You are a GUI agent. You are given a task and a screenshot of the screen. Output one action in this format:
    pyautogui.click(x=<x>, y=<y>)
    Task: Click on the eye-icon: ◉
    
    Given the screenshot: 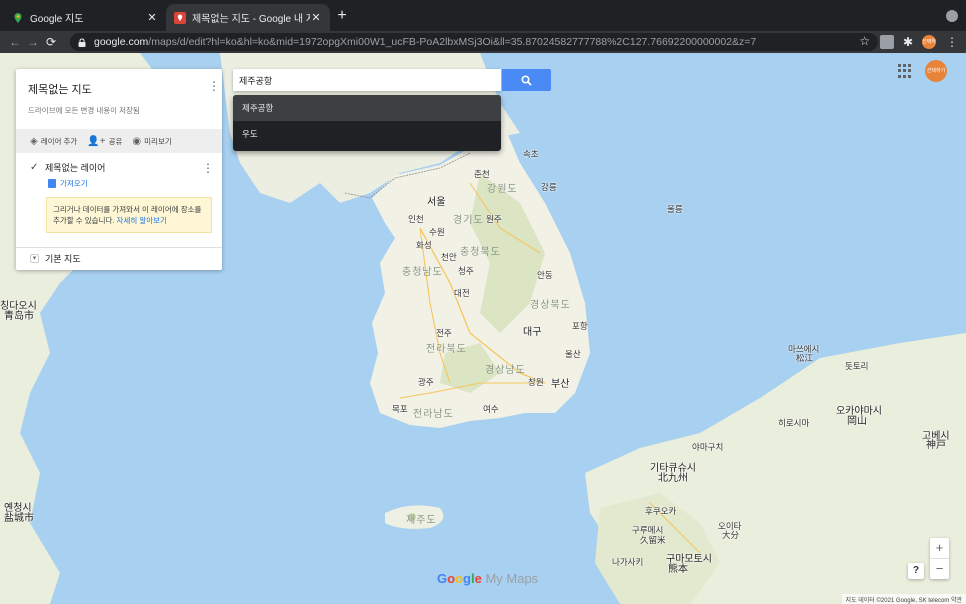 What is the action you would take?
    pyautogui.click(x=137, y=141)
    